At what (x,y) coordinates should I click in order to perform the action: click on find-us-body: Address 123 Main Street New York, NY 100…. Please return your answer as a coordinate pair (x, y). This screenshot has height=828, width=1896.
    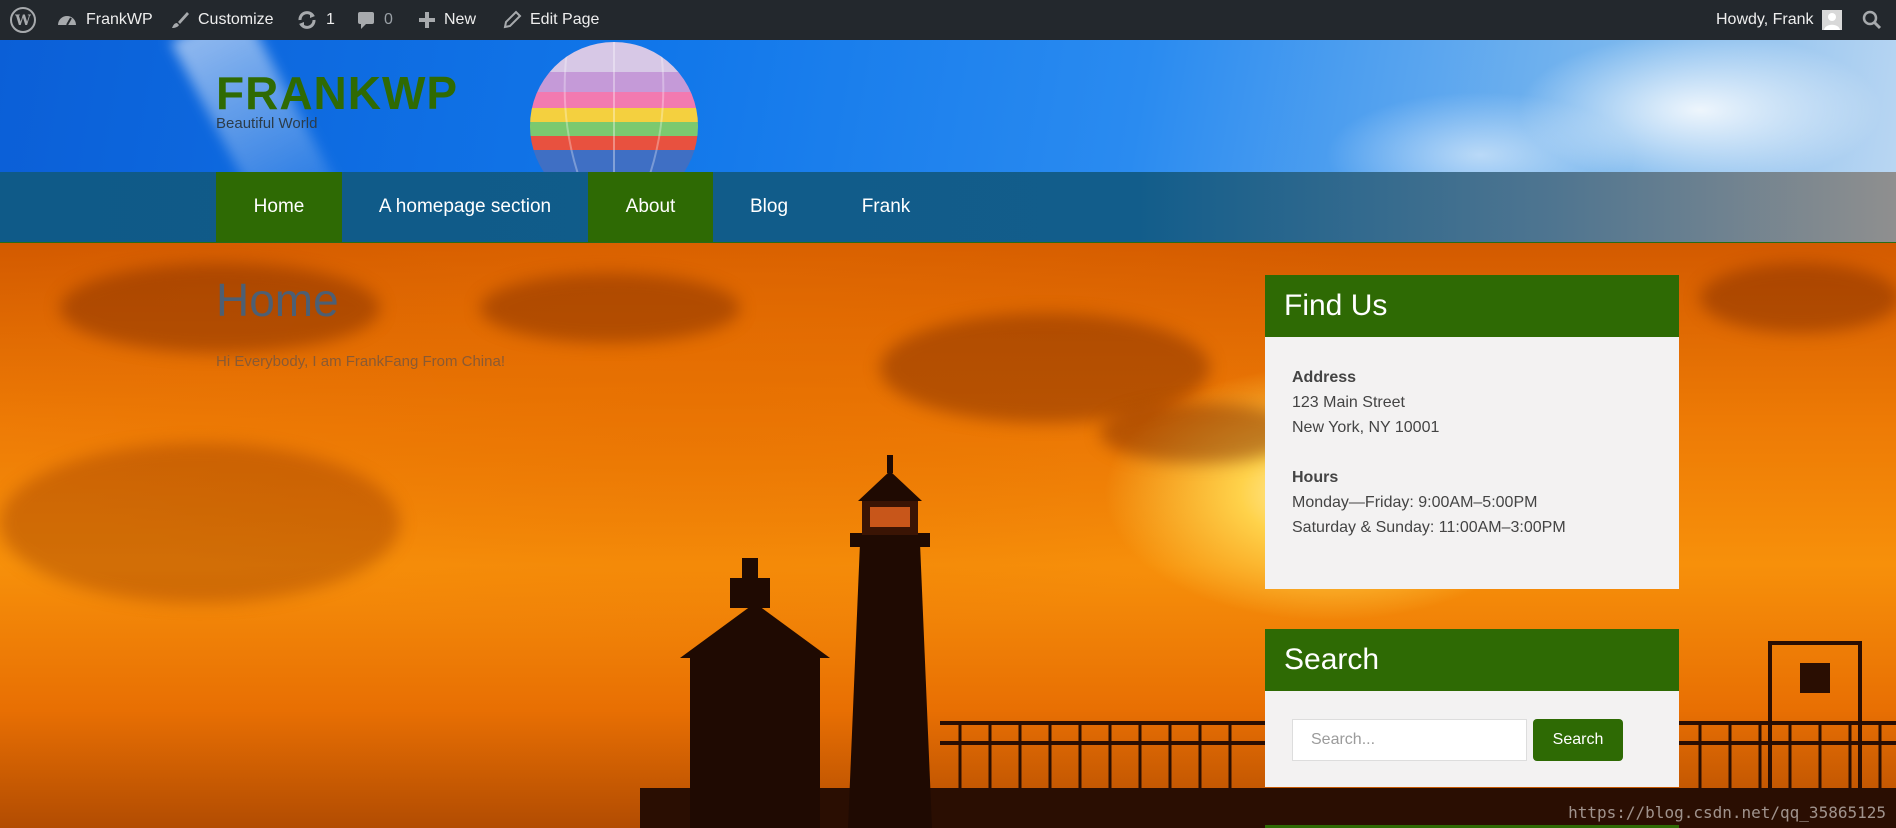
    Looking at the image, I should click on (1472, 463).